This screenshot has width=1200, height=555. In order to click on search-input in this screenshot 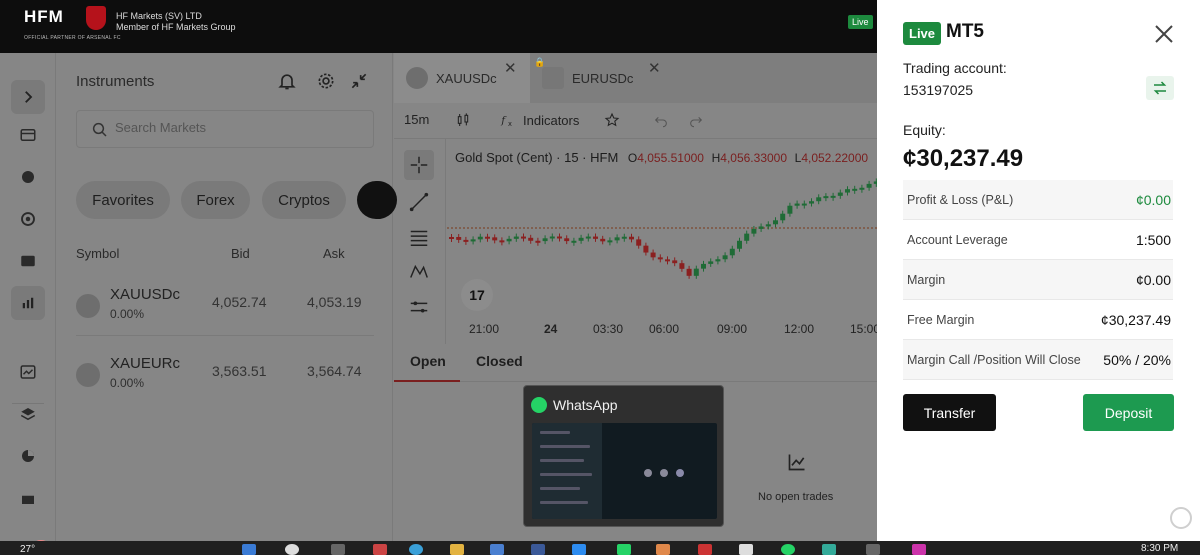, I will do `click(235, 127)`.